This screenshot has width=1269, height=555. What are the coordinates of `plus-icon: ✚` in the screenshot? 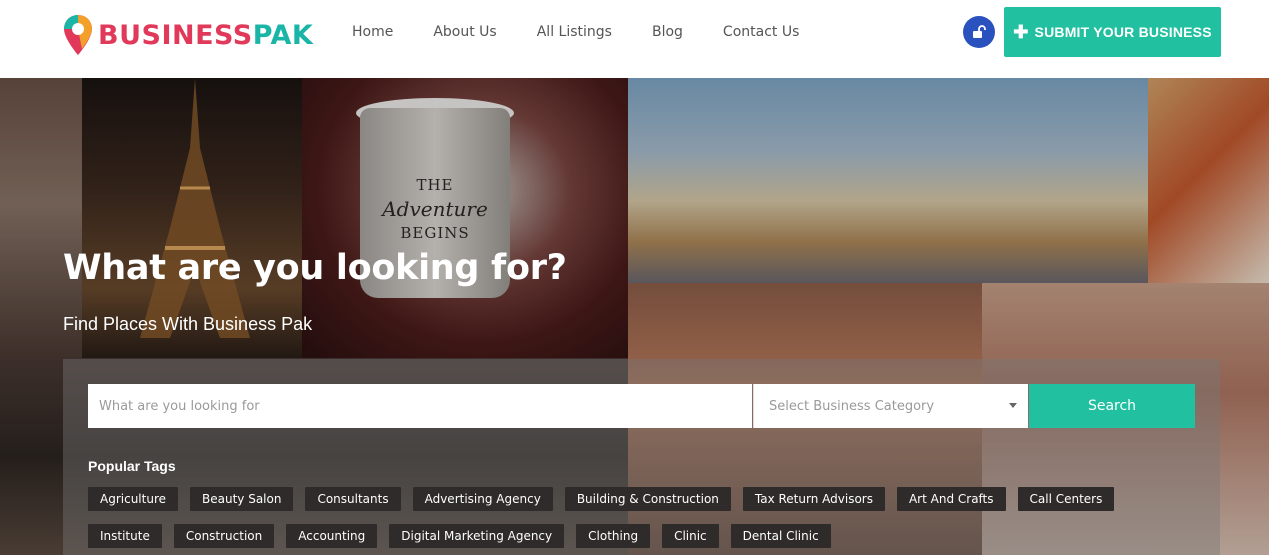 It's located at (1021, 32).